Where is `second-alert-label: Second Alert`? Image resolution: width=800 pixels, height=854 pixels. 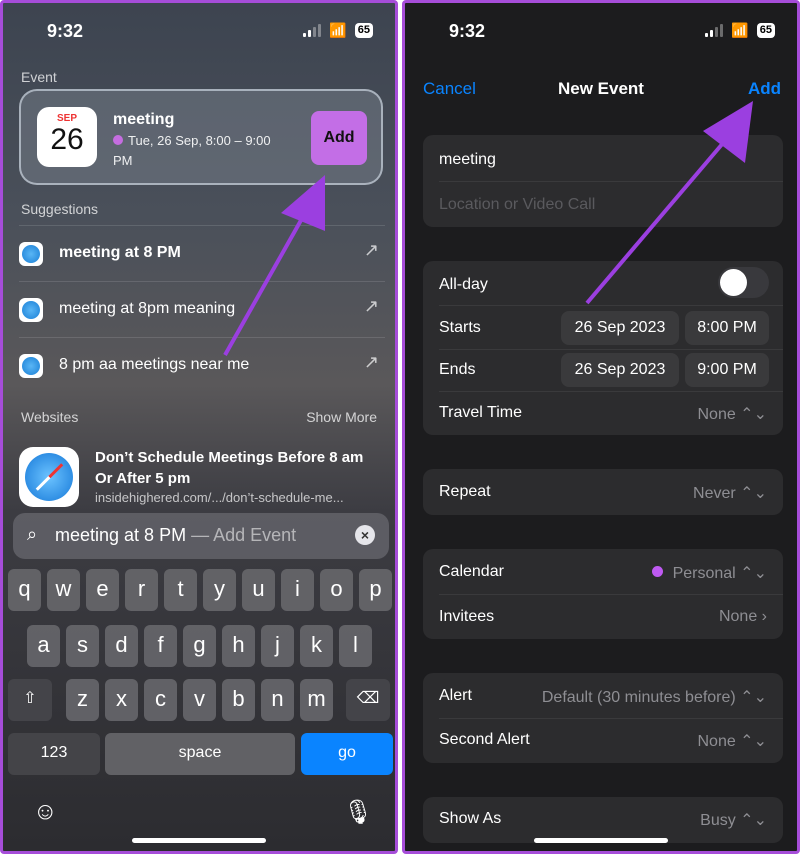
second-alert-label: Second Alert is located at coordinates (484, 739).